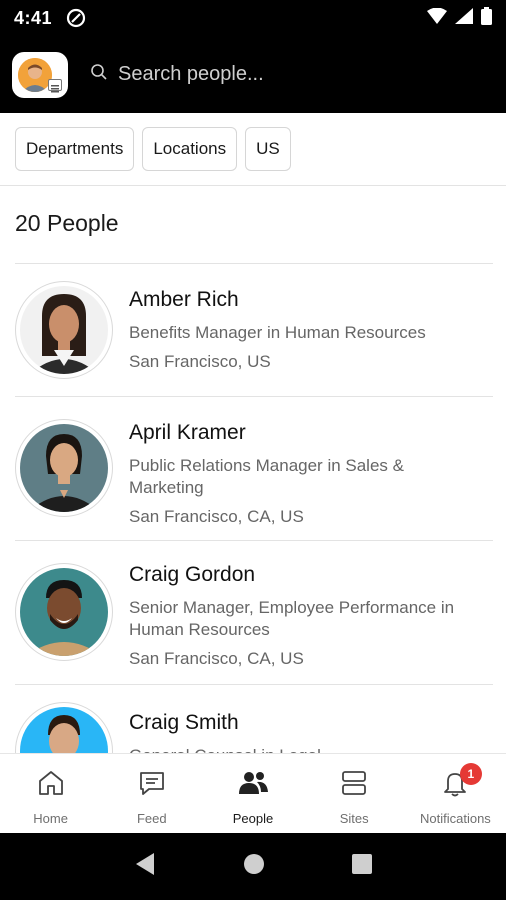 This screenshot has width=506, height=900. I want to click on profile-avatar-button, so click(40, 74).